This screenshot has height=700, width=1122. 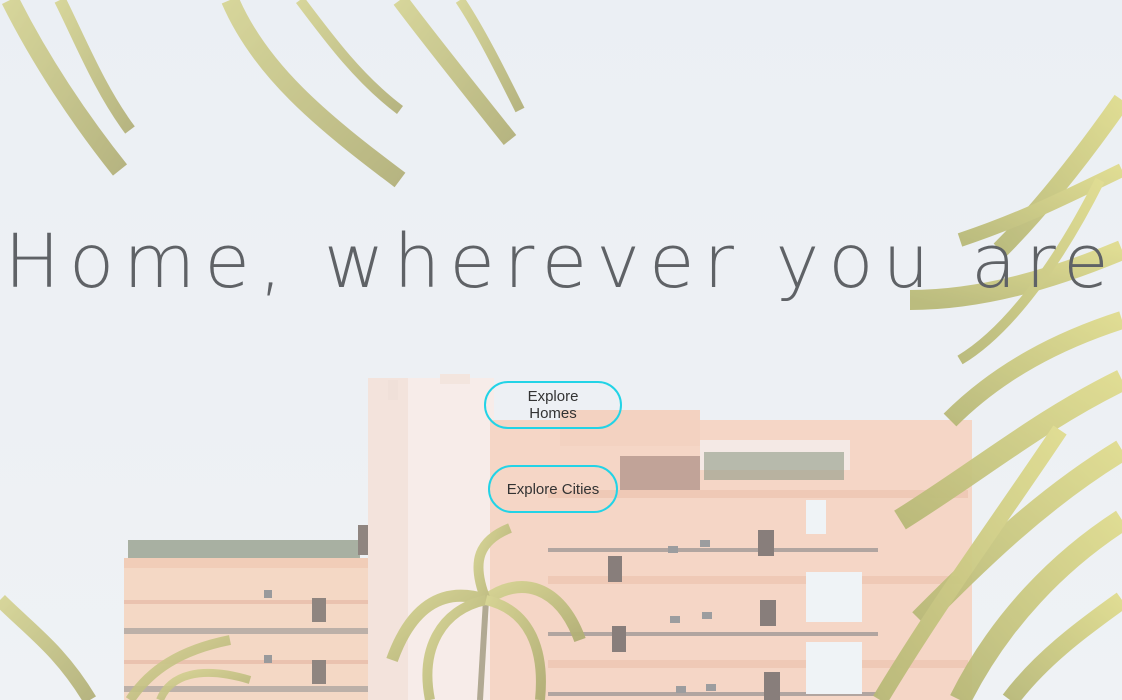 I want to click on explore-homes-label: Explore Homes, so click(x=553, y=405).